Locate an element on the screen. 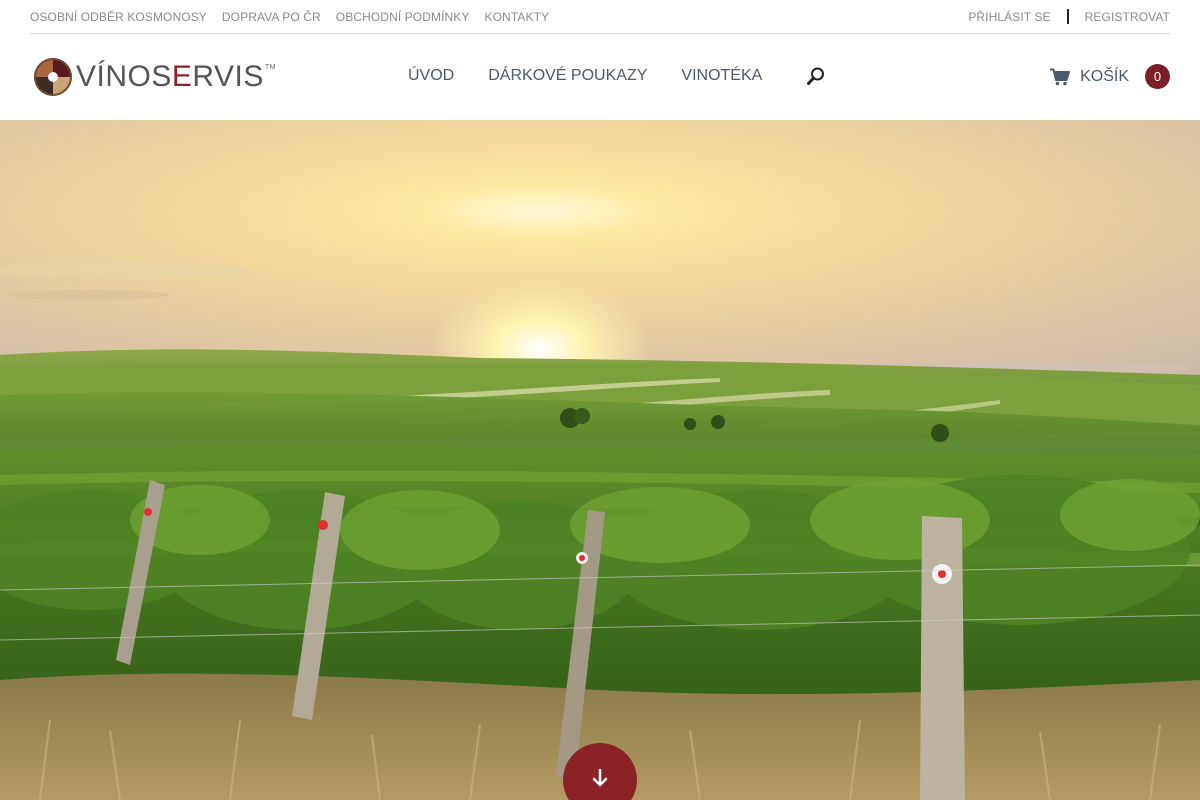 This screenshot has height=800, width=1200. main-nav: ÚVOD DÁRKOVÉ POUKAZY VINOTÉKA is located at coordinates (617, 76).